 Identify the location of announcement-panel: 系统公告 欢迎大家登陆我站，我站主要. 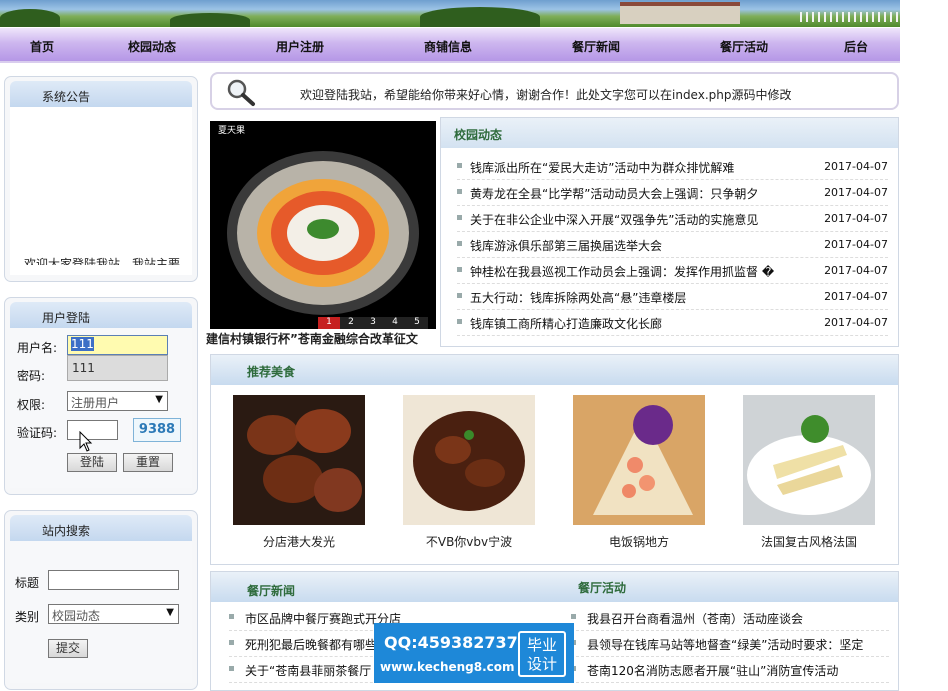
(101, 179).